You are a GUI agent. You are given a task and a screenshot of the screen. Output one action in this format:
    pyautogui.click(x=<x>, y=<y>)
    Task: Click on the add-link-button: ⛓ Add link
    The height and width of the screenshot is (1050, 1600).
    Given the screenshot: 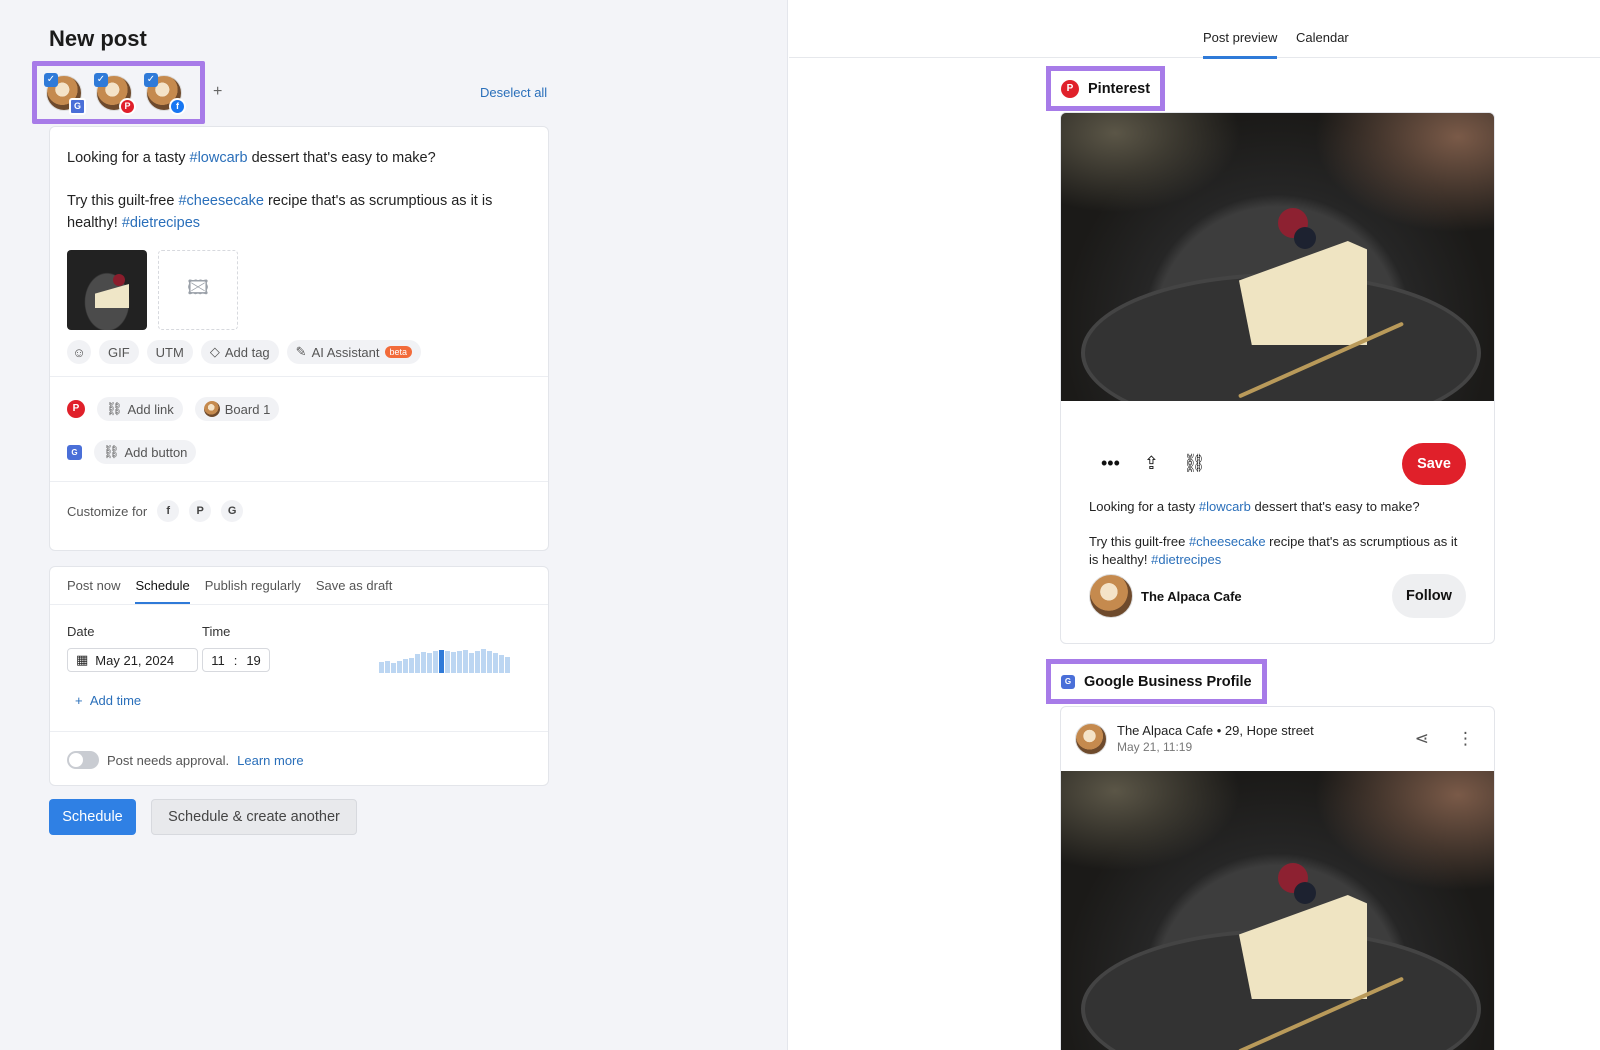 What is the action you would take?
    pyautogui.click(x=140, y=409)
    